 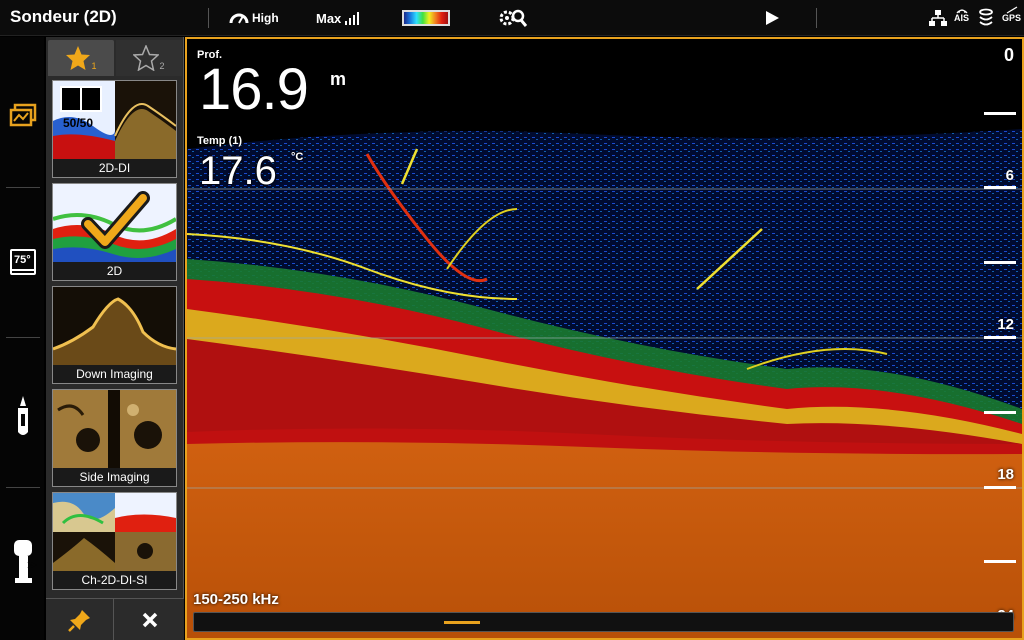 I want to click on range-button: Max, so click(x=338, y=18).